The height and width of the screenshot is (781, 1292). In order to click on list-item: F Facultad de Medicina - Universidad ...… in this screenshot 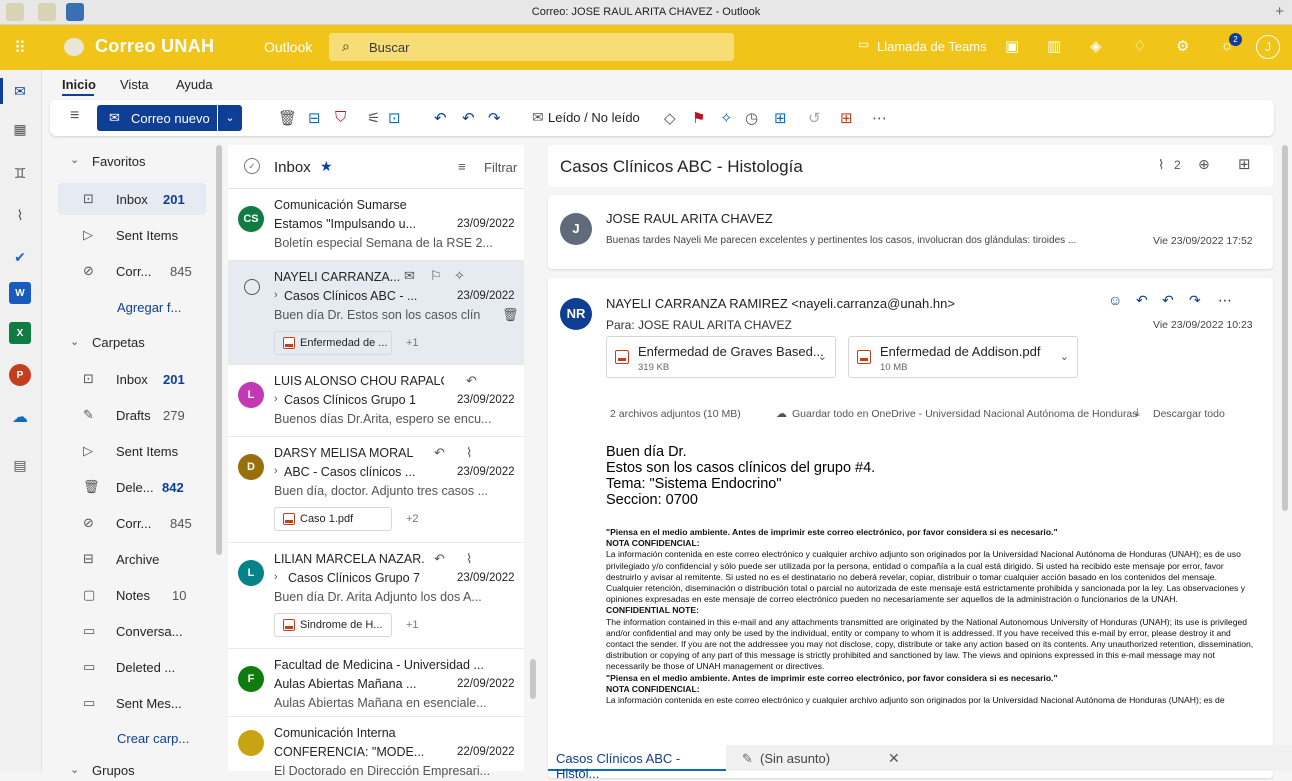, I will do `click(376, 683)`.